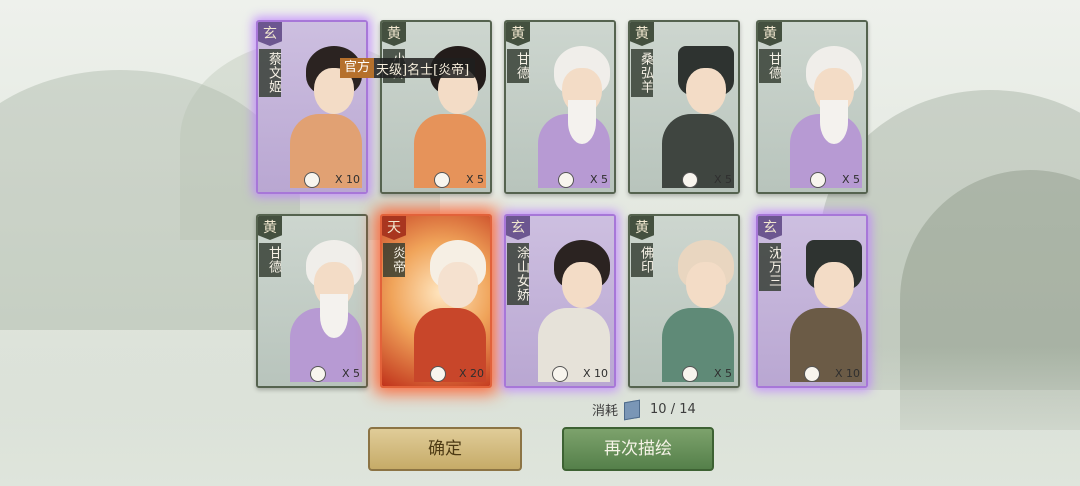 The image size is (1080, 486). I want to click on character-card-gande-2: 黄 甘德 X 5, so click(812, 107).